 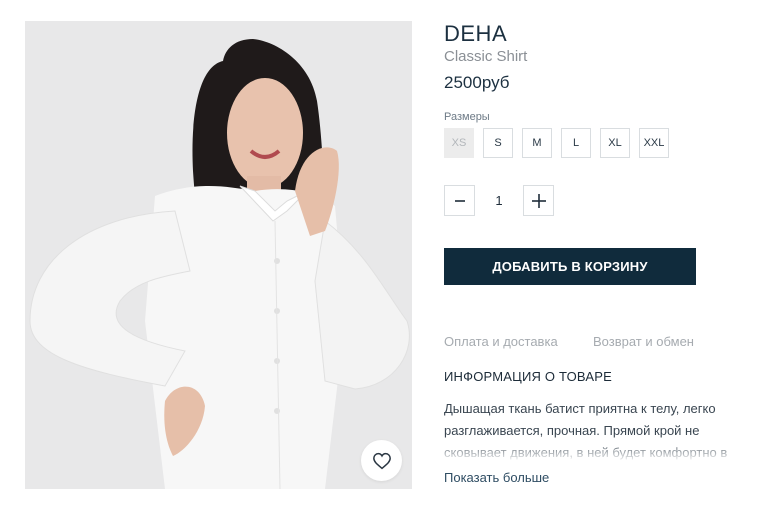 I want to click on add-to-cart-button: ДОБАВИТЬ В КОРЗИНУ, so click(x=570, y=266).